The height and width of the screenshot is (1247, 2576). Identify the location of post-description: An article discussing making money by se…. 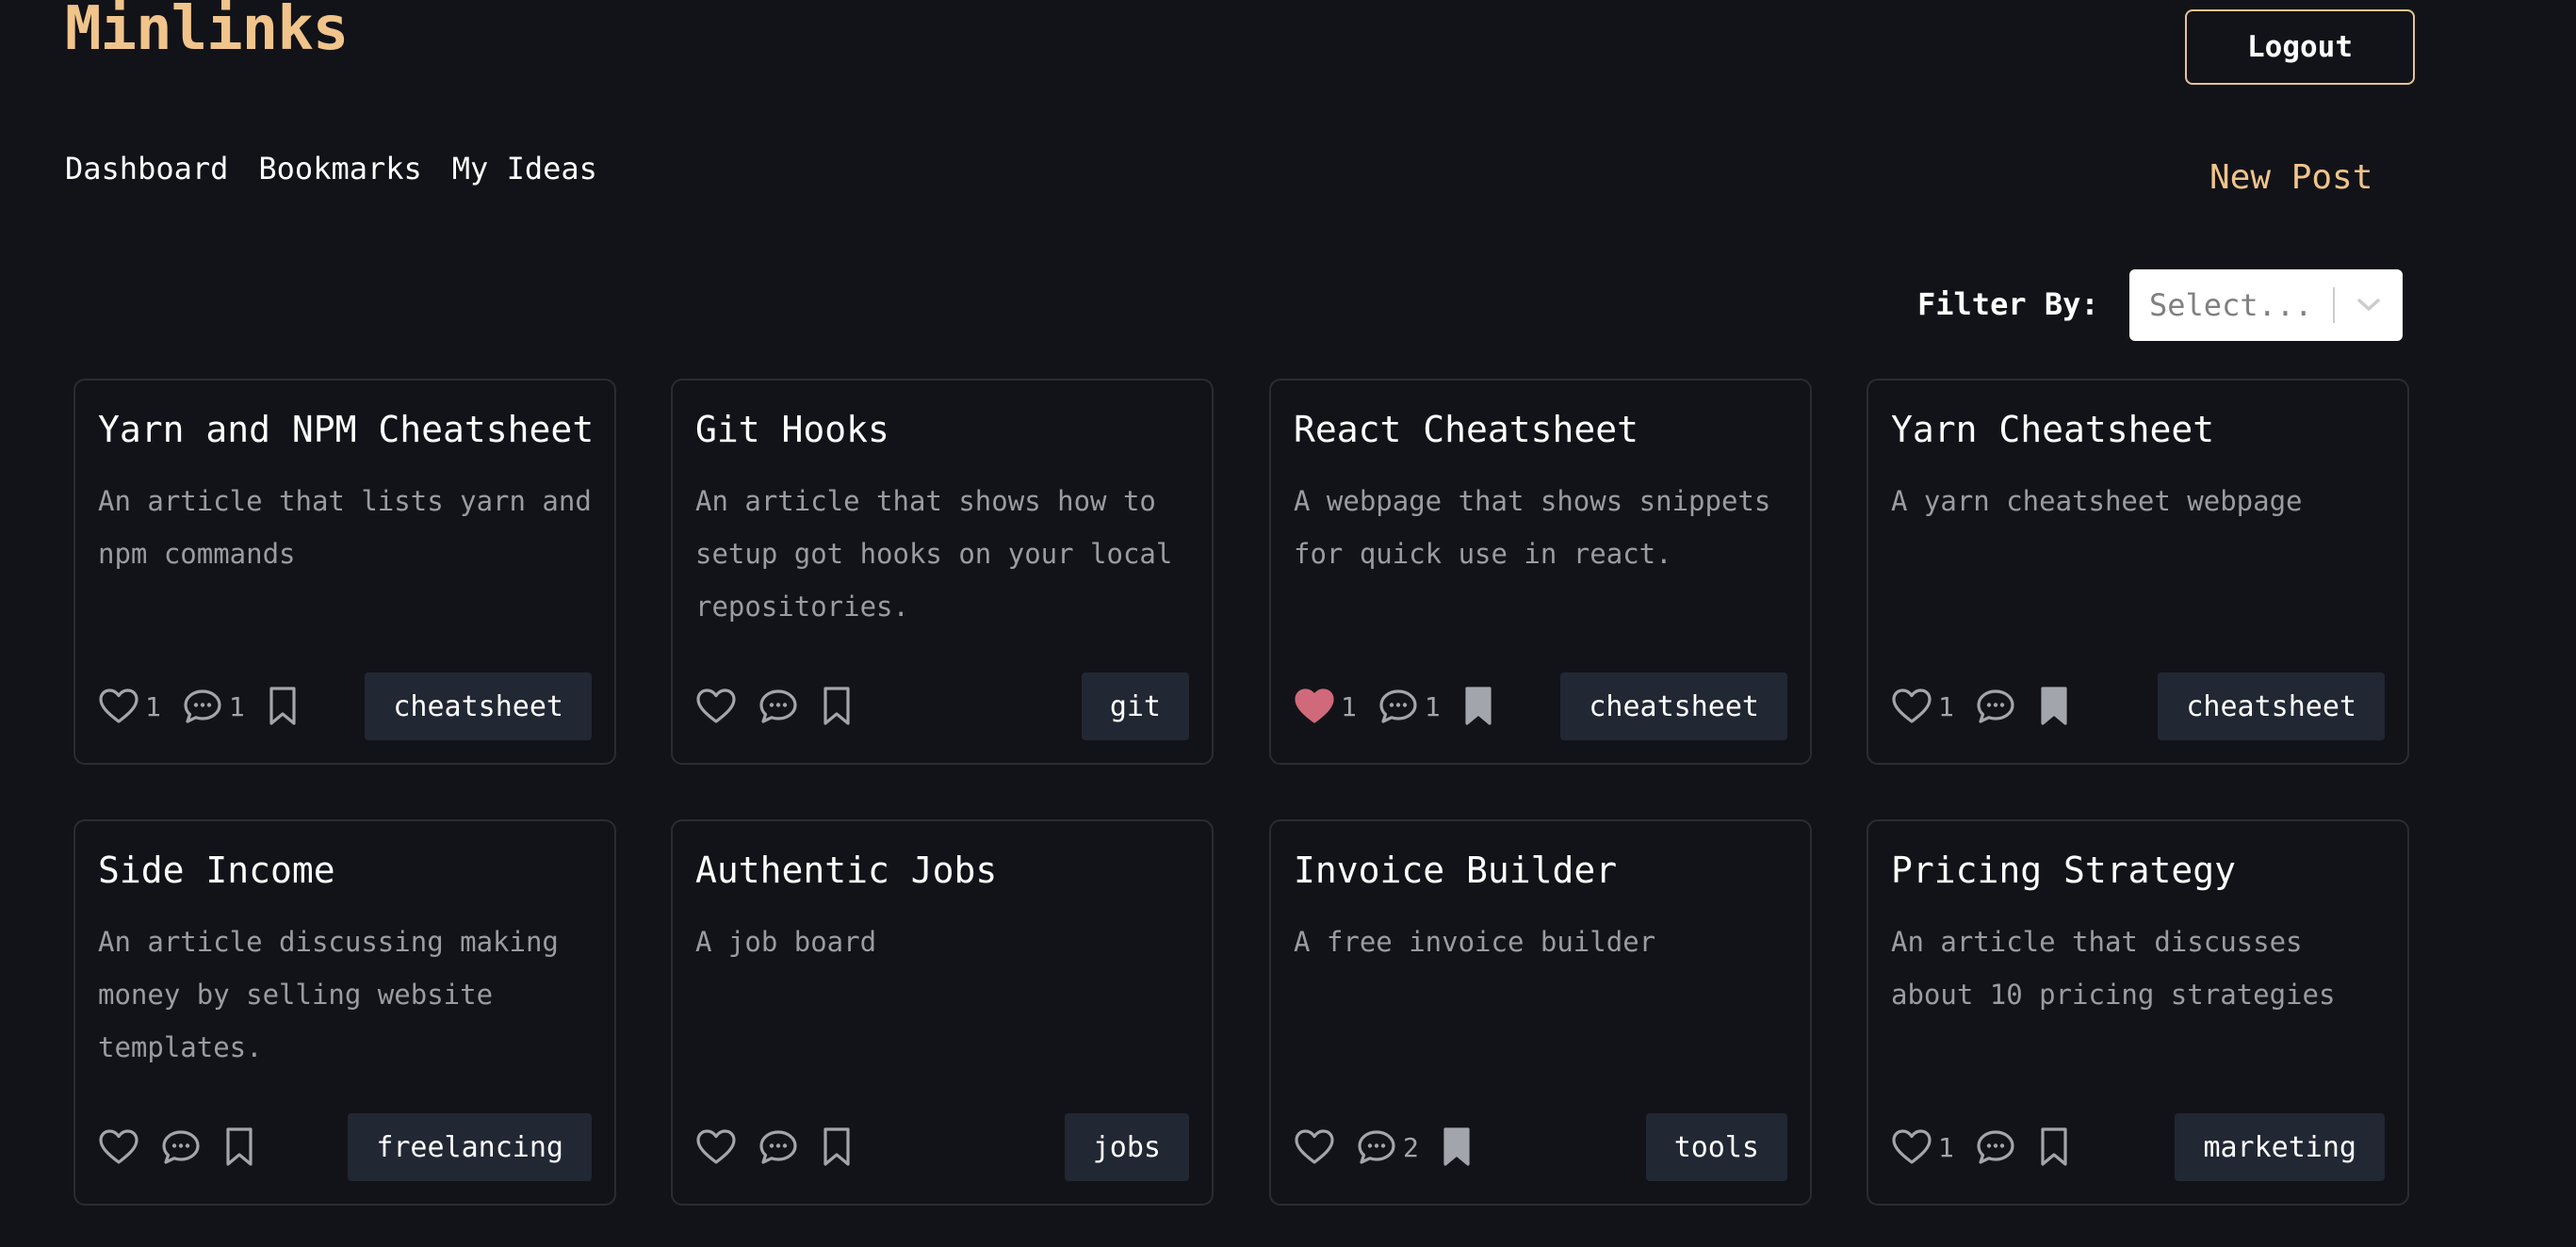
(328, 994).